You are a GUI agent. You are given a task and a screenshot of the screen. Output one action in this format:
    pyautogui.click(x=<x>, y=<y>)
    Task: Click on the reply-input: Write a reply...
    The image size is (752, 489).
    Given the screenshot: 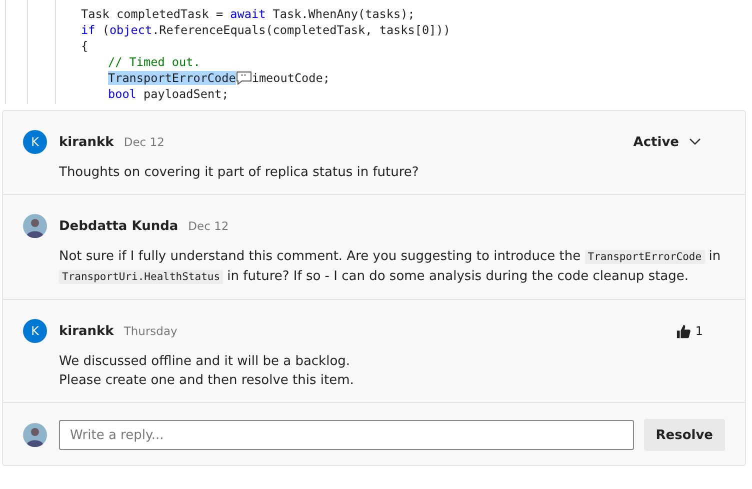 What is the action you would take?
    pyautogui.click(x=346, y=435)
    